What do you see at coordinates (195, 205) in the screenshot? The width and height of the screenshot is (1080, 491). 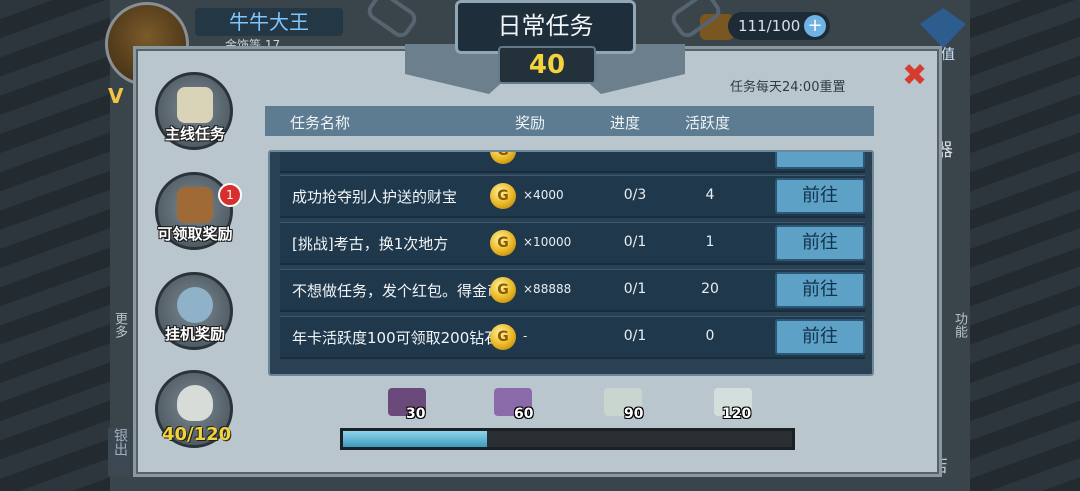 I see `chest-icon` at bounding box center [195, 205].